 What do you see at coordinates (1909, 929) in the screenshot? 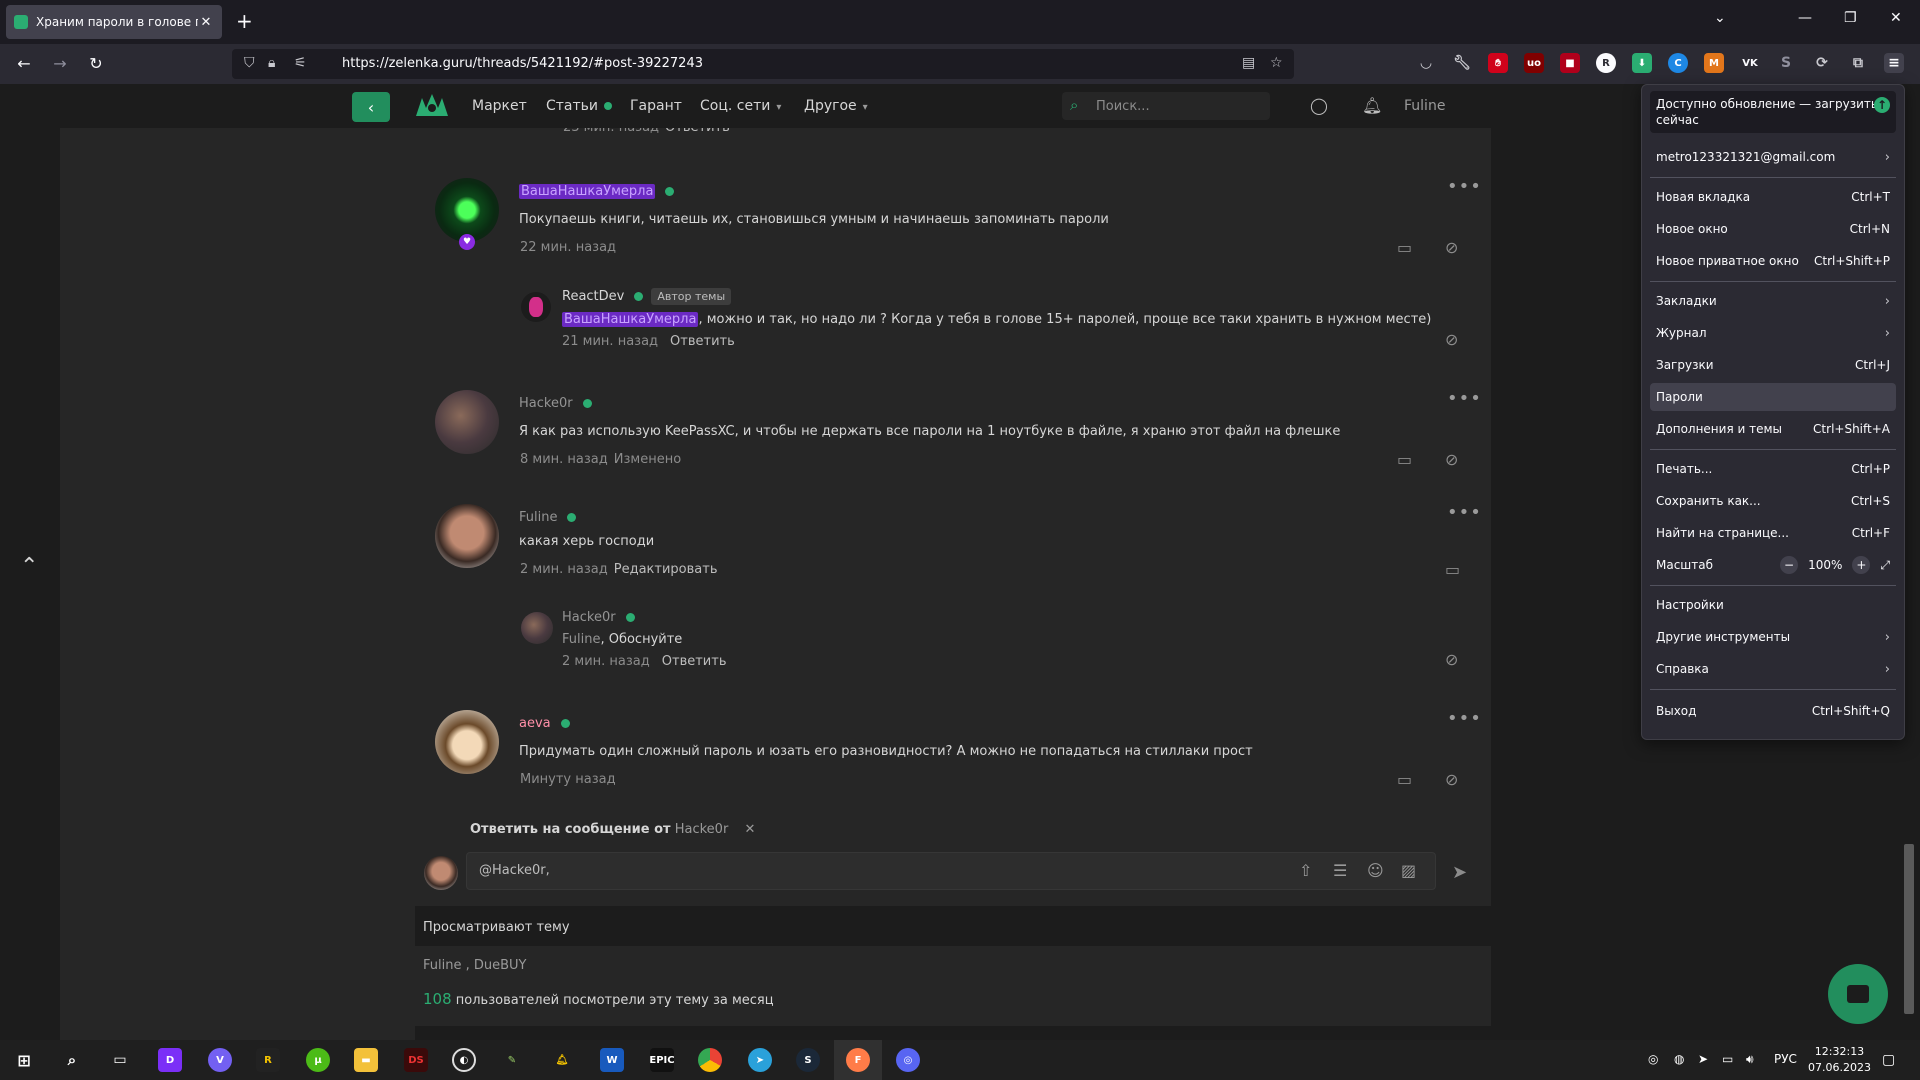
I see `scrollbar` at bounding box center [1909, 929].